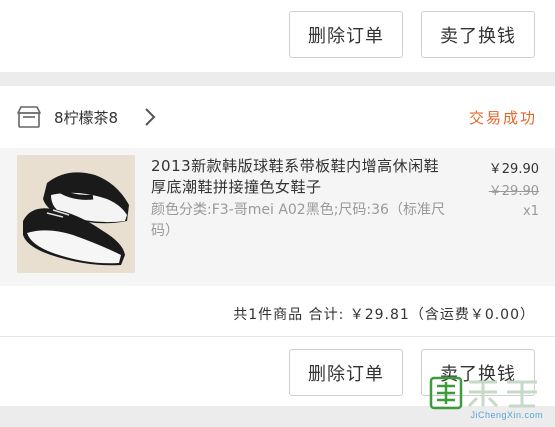 The width and height of the screenshot is (555, 427). I want to click on store-header: 8柠檬茶8 交易成功, so click(277, 117).